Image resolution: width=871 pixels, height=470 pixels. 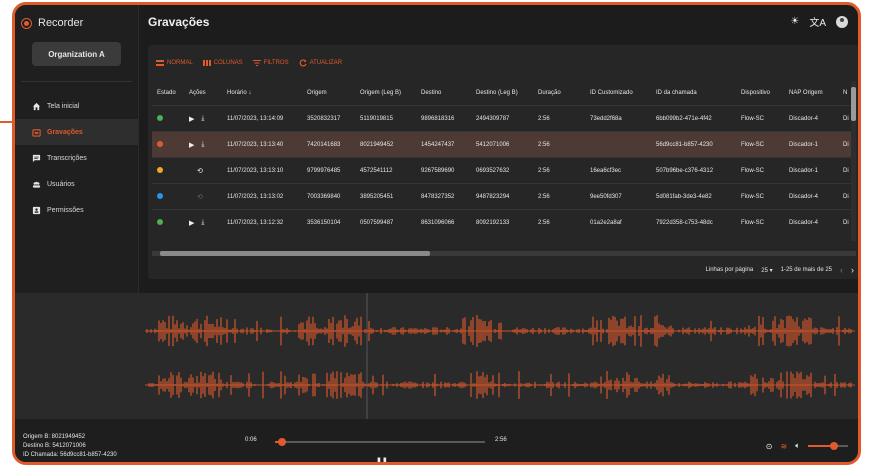 I want to click on status-cell, so click(x=168, y=170).